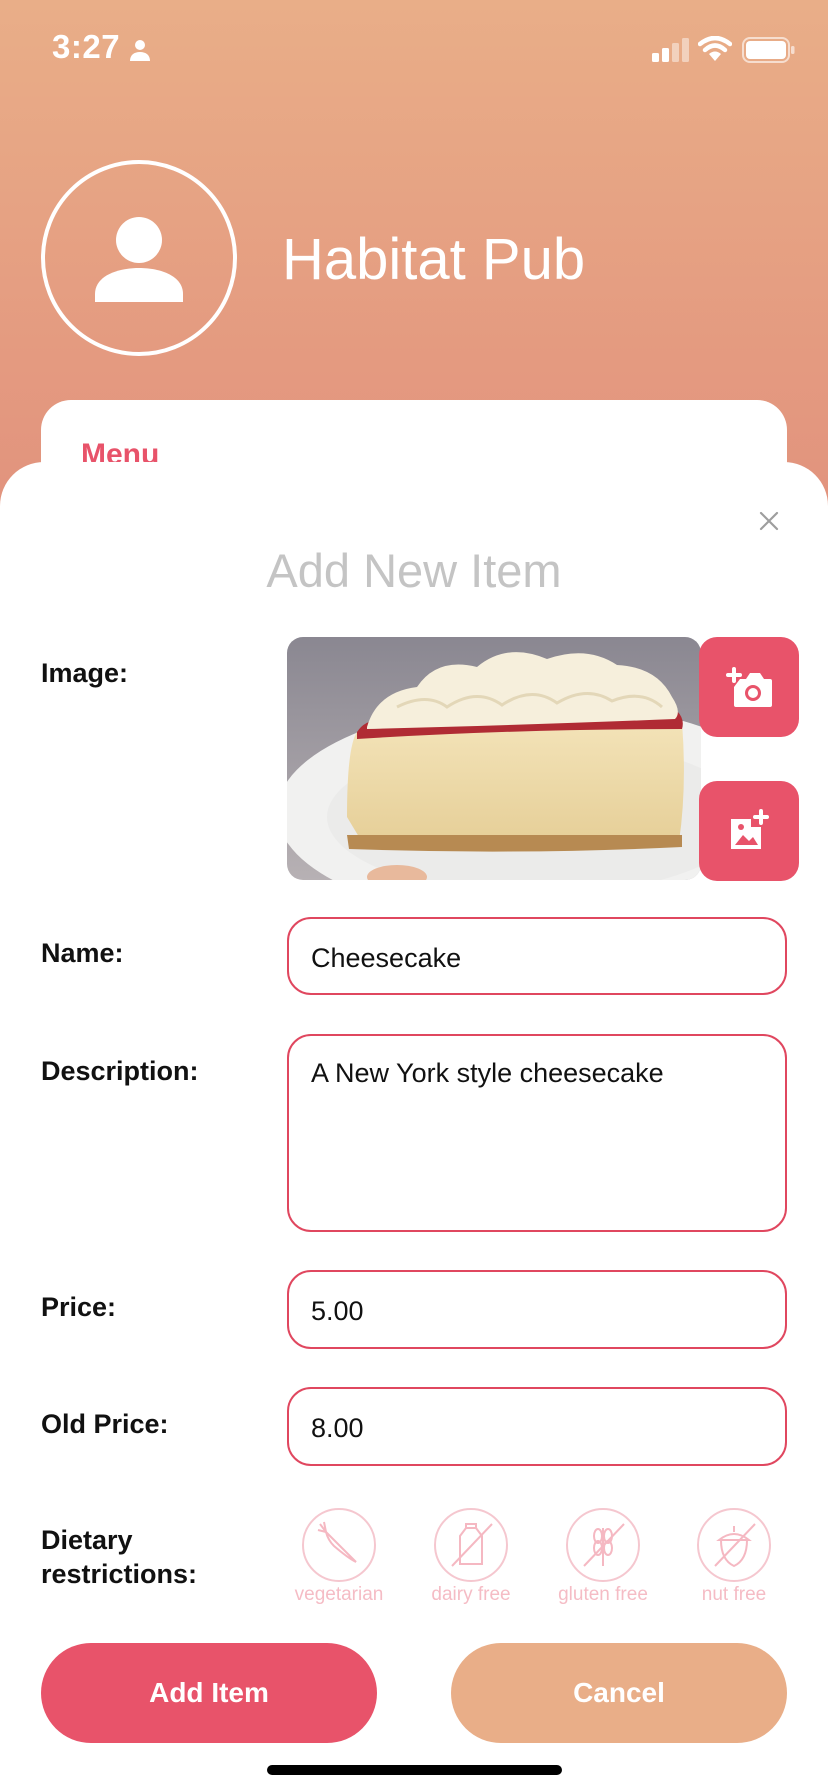  I want to click on diet-option-gluten-free: gluten free, so click(603, 1557).